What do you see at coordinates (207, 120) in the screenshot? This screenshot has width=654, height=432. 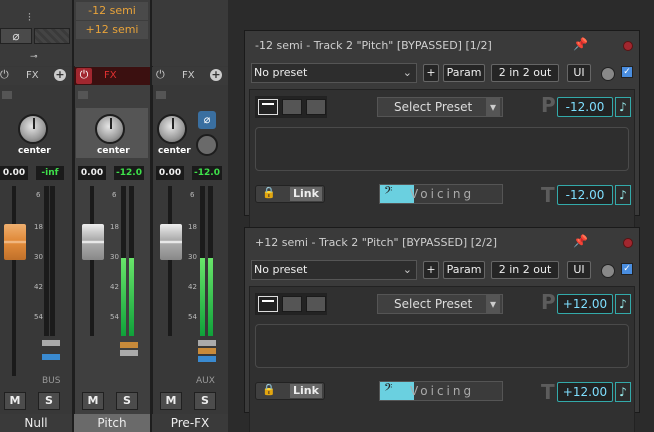 I see `fx-send-toggle: ⌀` at bounding box center [207, 120].